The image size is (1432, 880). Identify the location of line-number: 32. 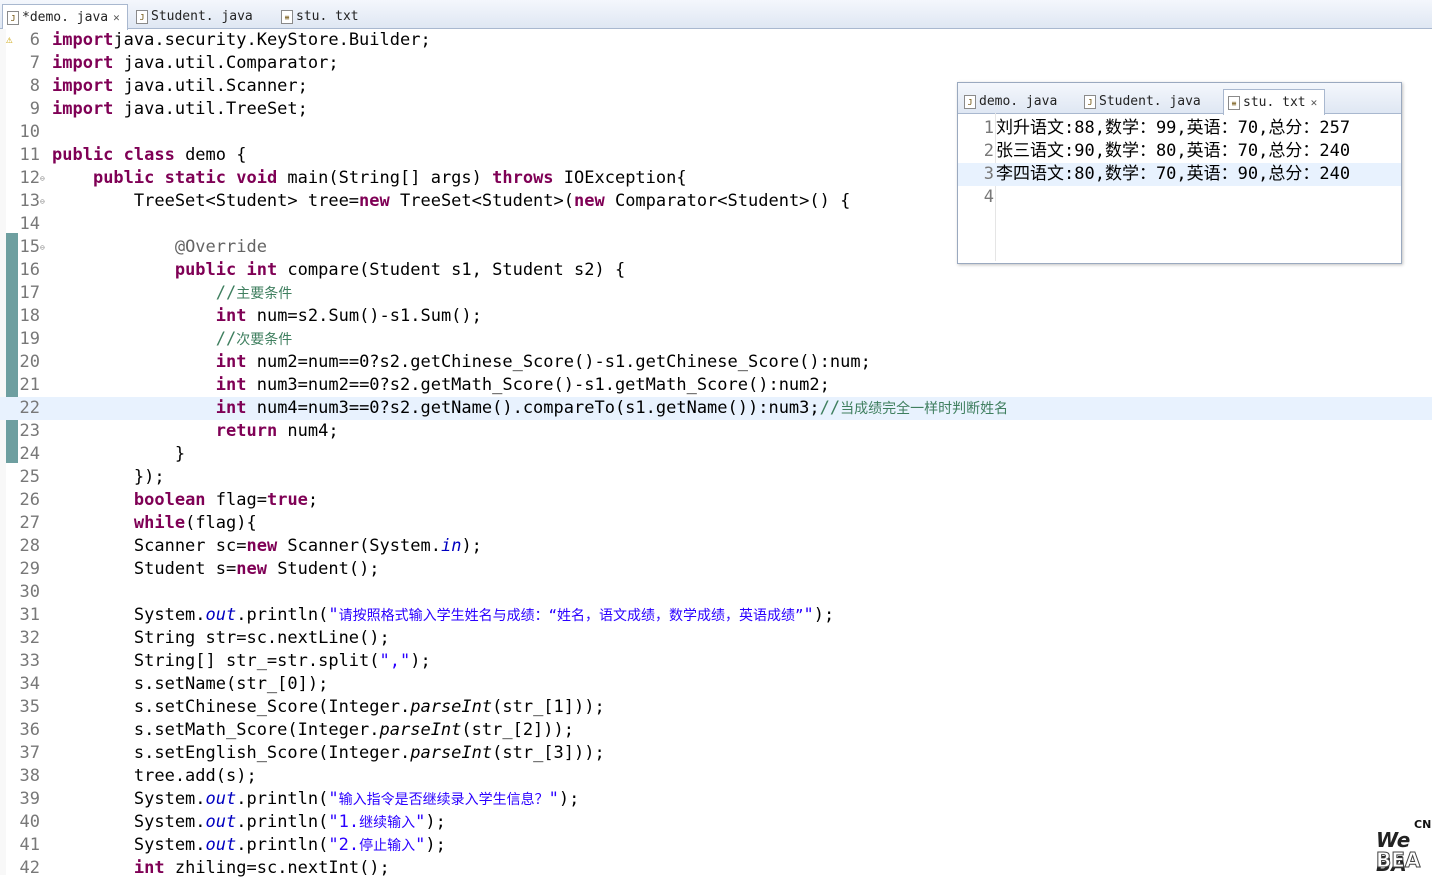
(29, 638).